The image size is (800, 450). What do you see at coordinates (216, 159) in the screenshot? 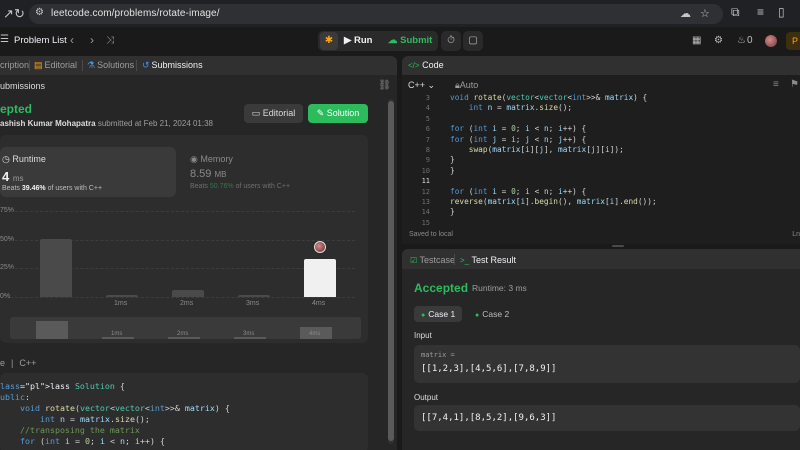
I see `memory-label-text: Memory` at bounding box center [216, 159].